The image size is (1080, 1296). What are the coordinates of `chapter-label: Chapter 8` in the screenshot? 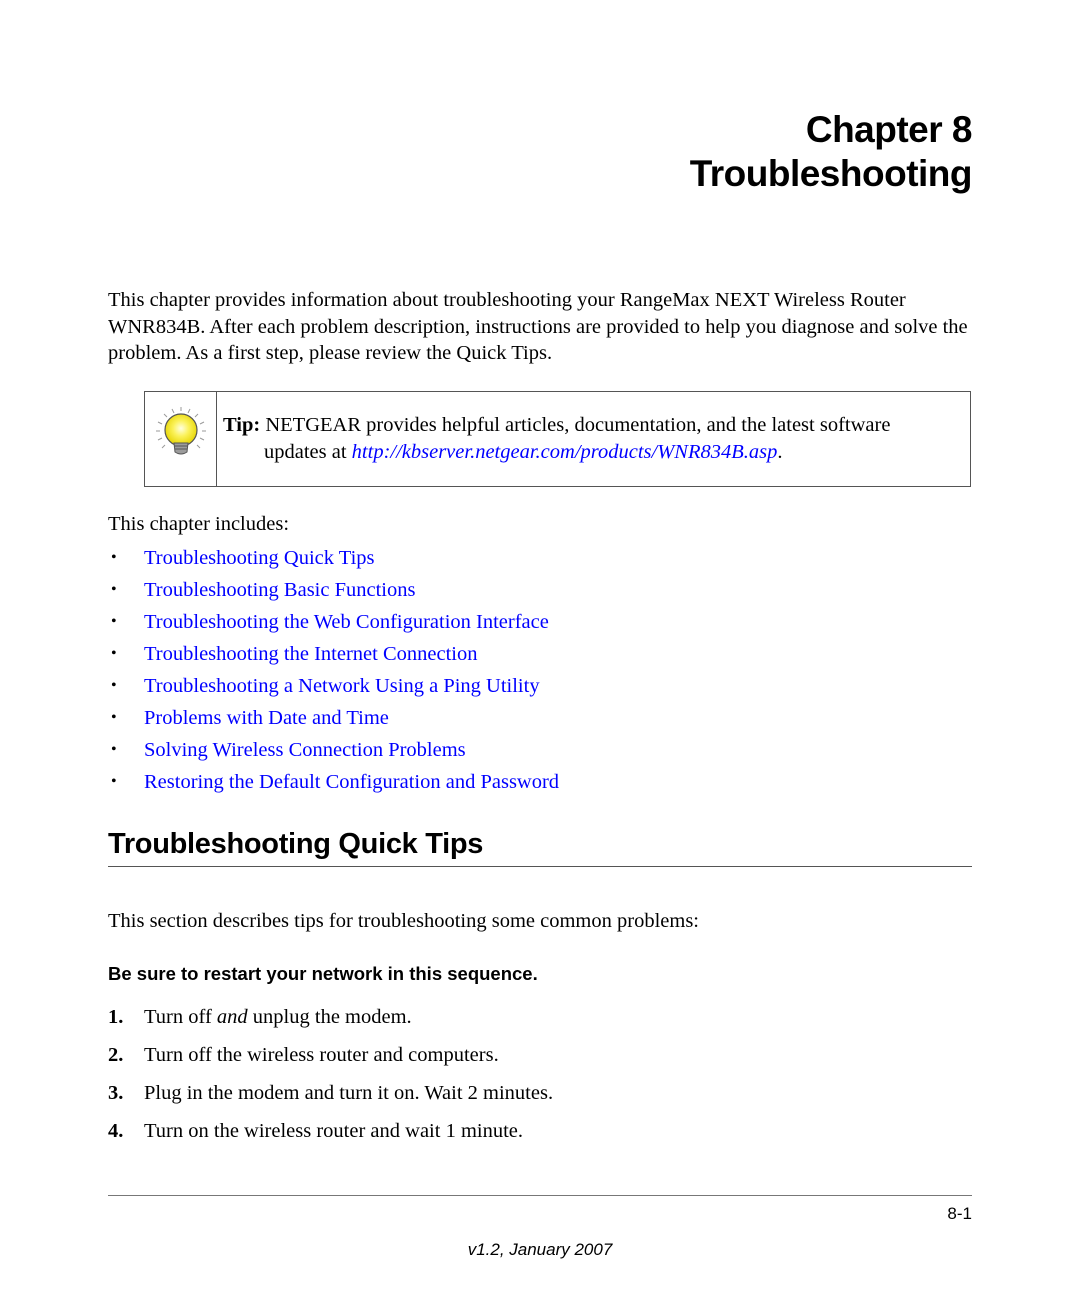 It's located at (889, 129).